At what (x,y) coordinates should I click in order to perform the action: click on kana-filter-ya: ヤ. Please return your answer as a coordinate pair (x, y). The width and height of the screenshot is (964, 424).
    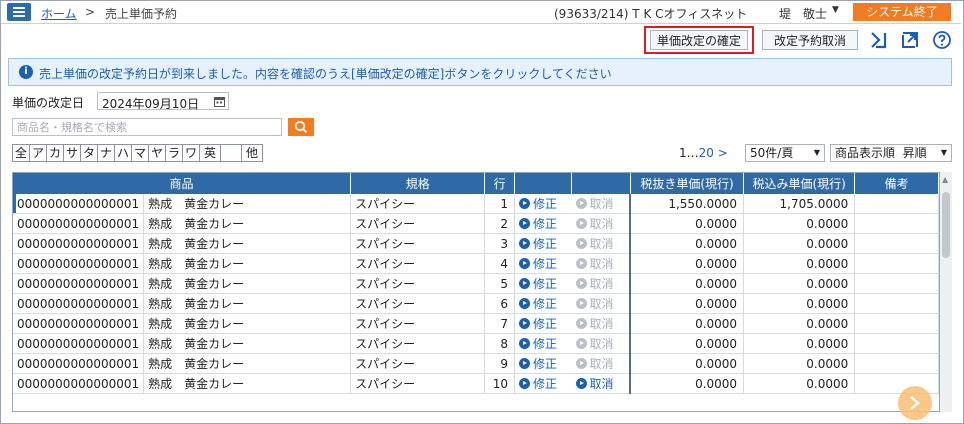
    Looking at the image, I should click on (157, 153).